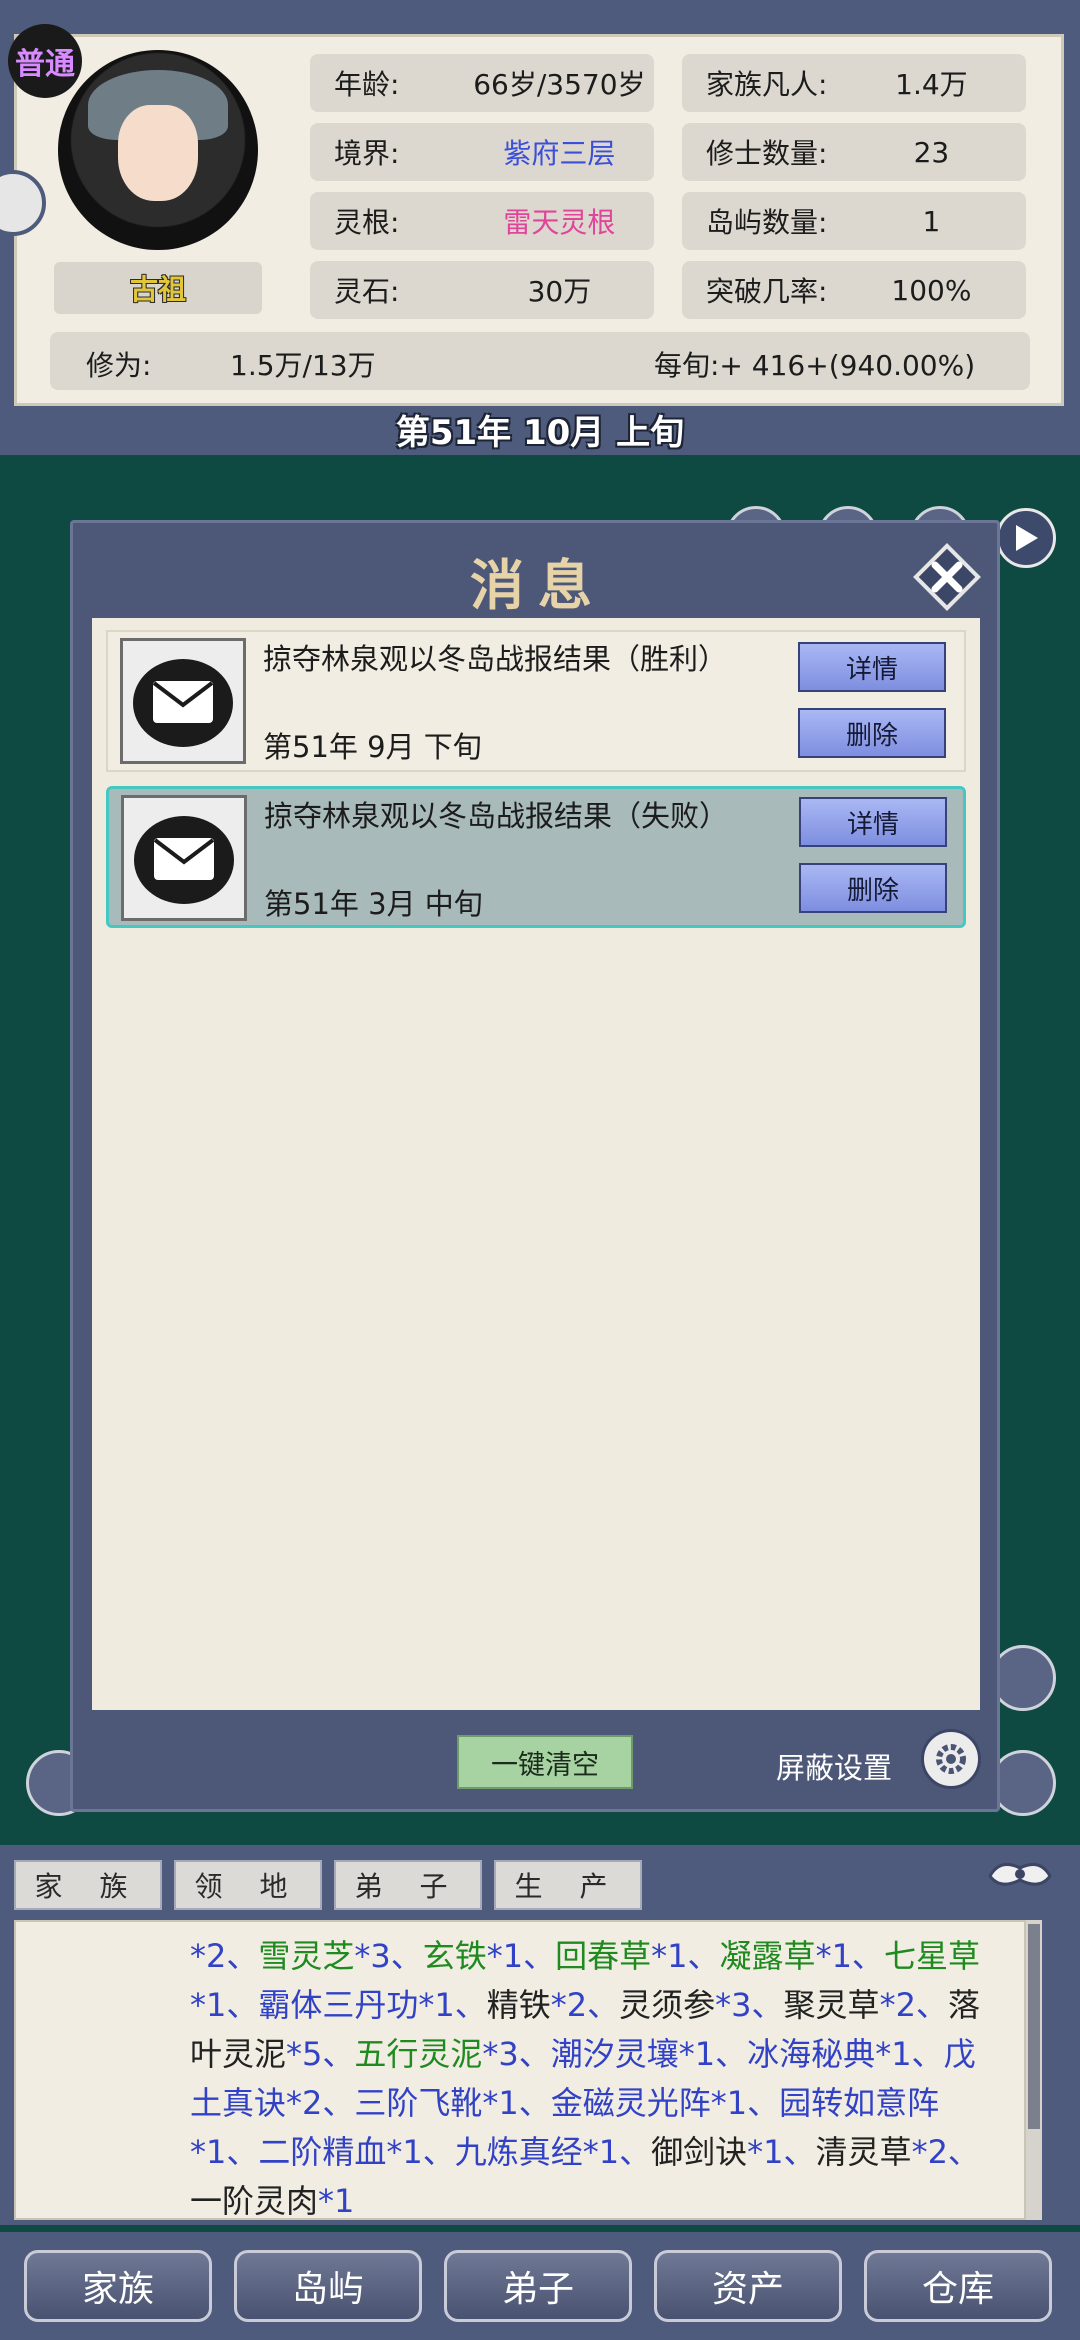 The height and width of the screenshot is (2340, 1080). Describe the element at coordinates (328, 2286) in the screenshot. I see `nav-islands: 岛屿` at that location.